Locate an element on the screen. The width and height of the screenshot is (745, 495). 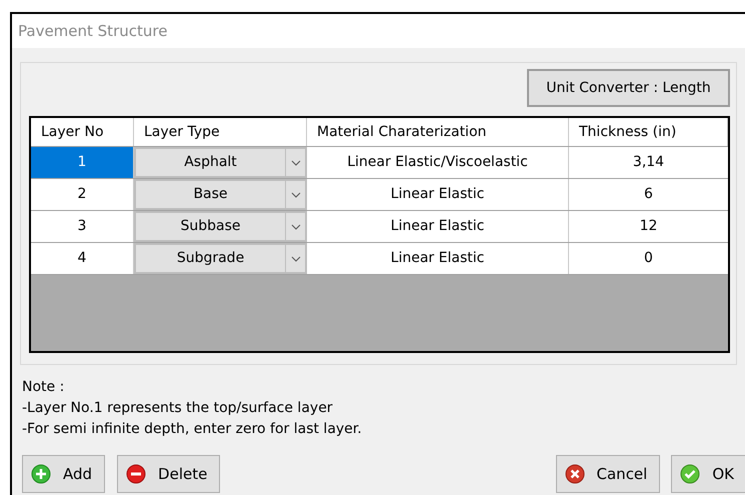
table-cell-text: 3,14 is located at coordinates (649, 162).